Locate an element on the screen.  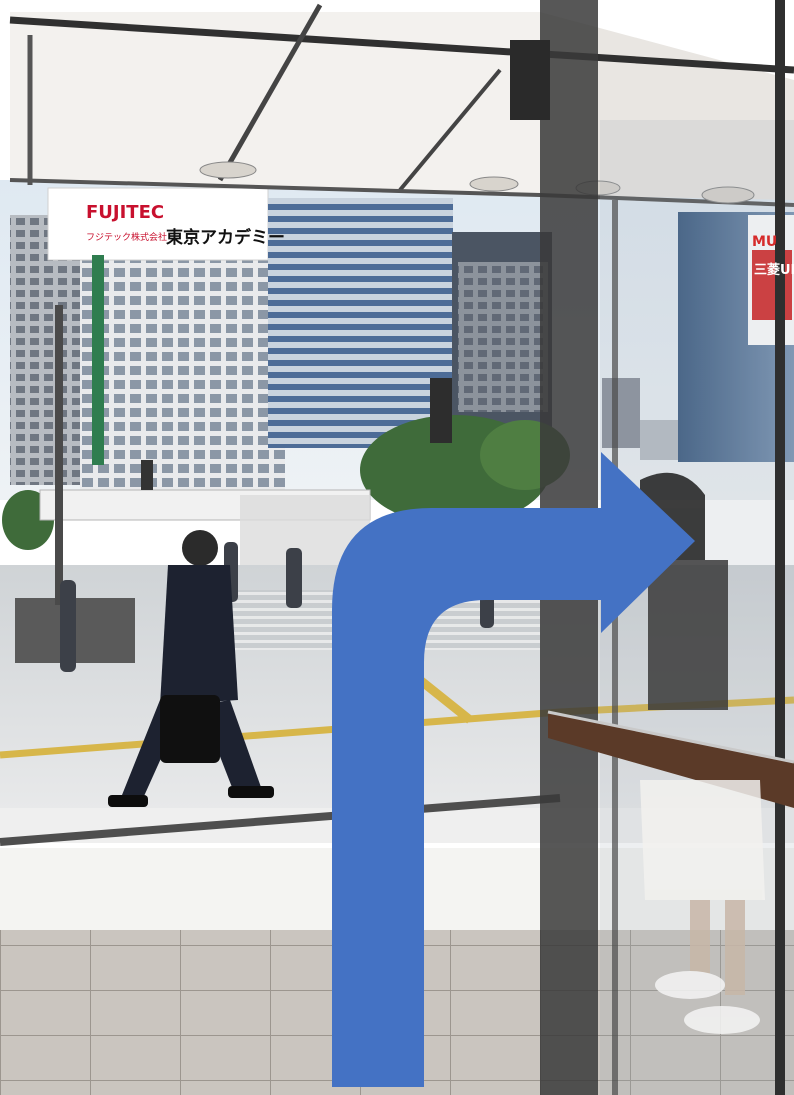
briefcase is located at coordinates (190, 729).